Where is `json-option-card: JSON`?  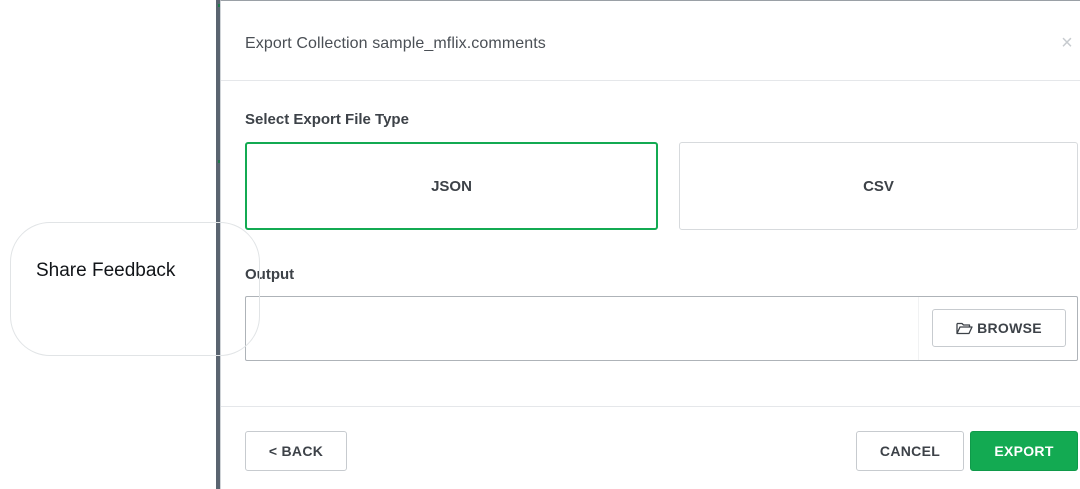
json-option-card: JSON is located at coordinates (451, 186).